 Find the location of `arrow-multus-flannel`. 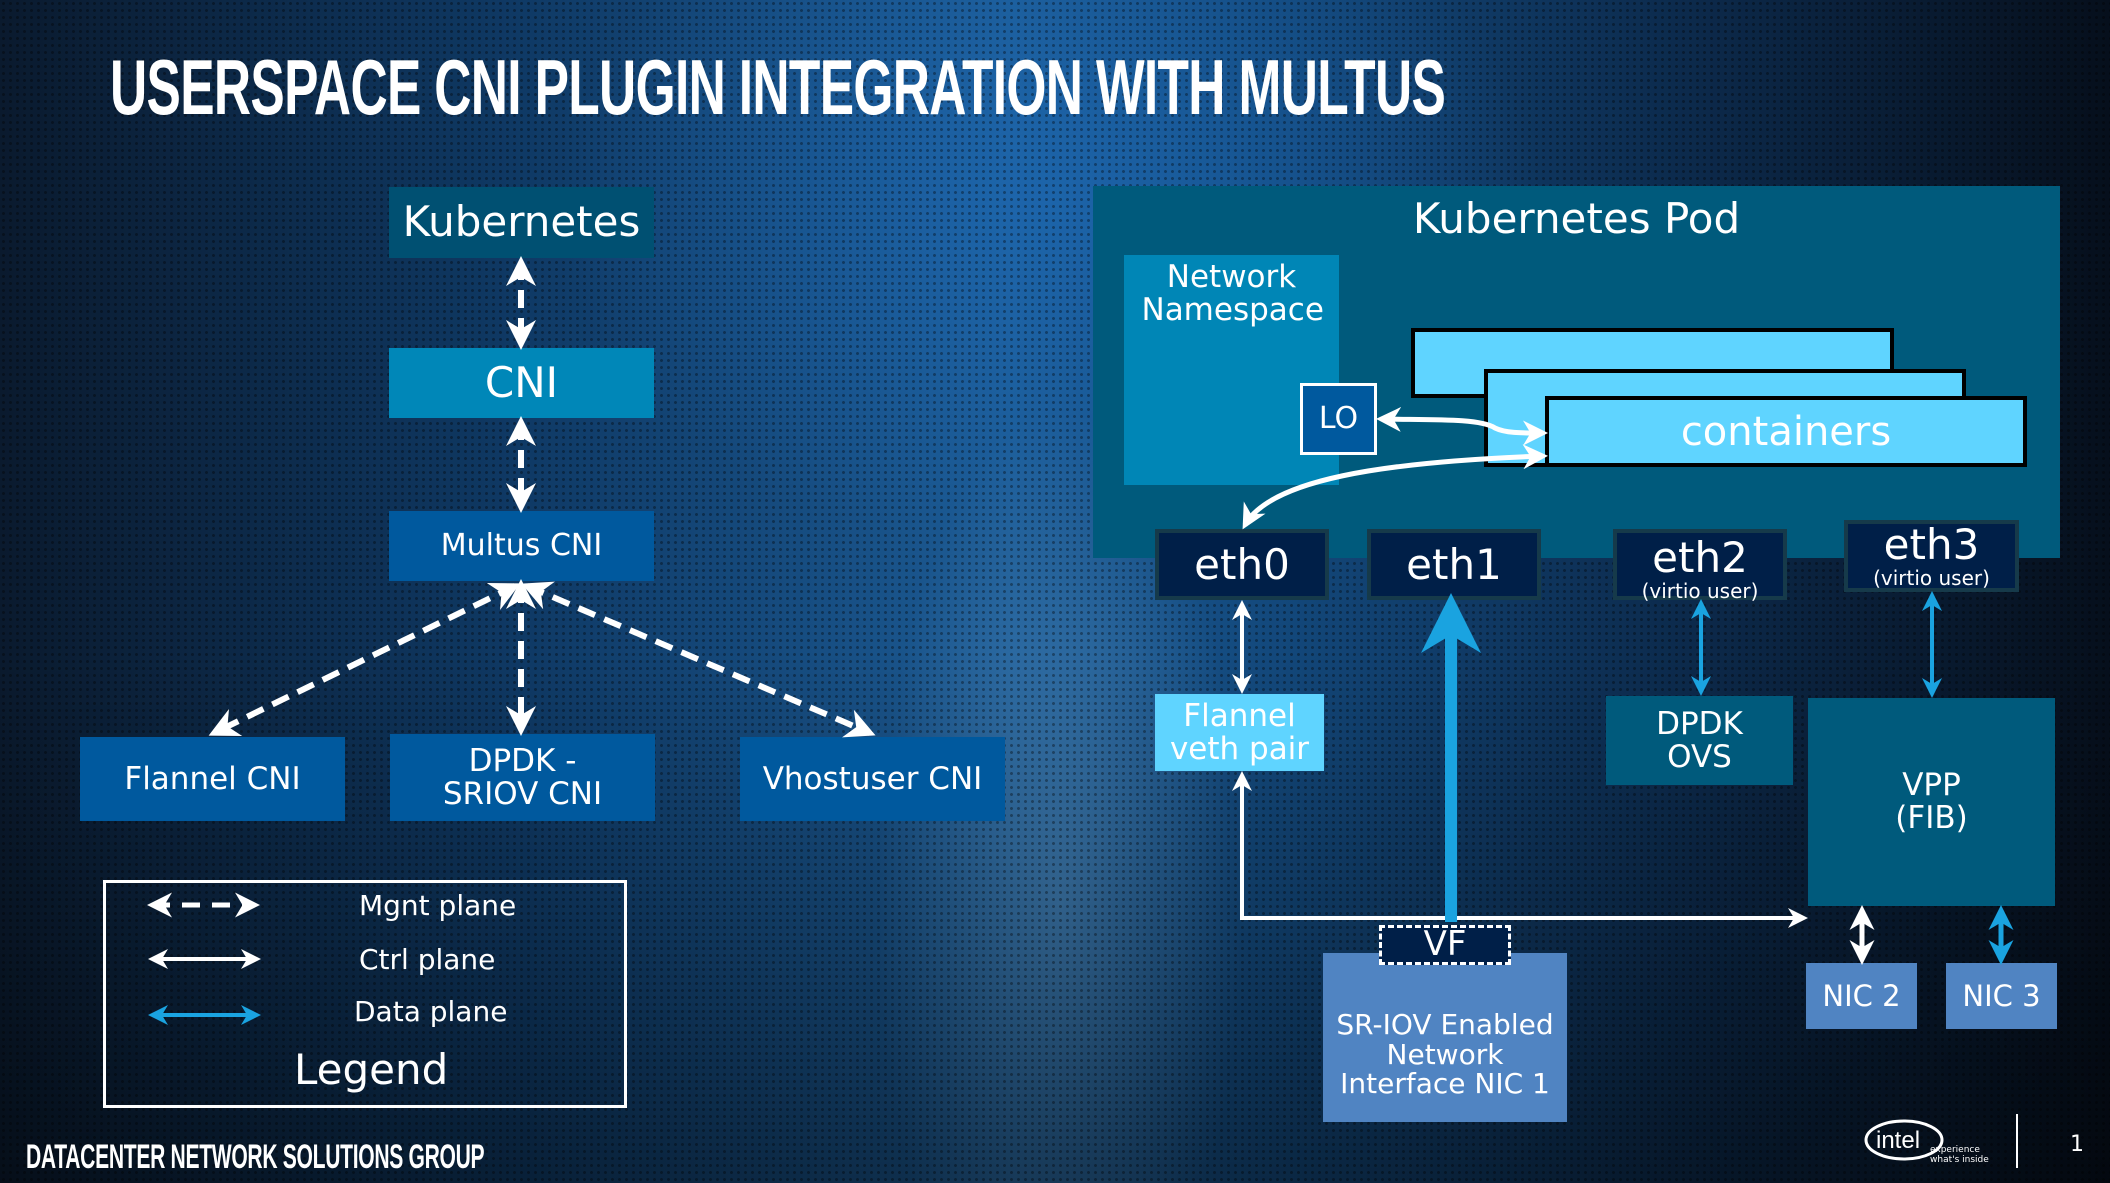

arrow-multus-flannel is located at coordinates (364, 659).